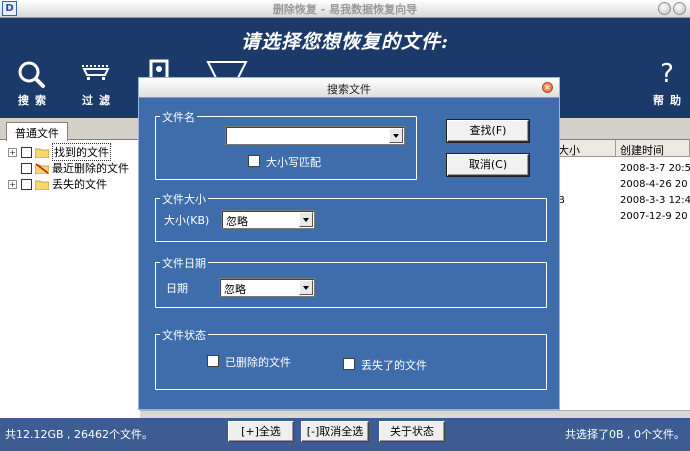  What do you see at coordinates (335, 431) in the screenshot?
I see `deselect-all-button: [-]取消全选` at bounding box center [335, 431].